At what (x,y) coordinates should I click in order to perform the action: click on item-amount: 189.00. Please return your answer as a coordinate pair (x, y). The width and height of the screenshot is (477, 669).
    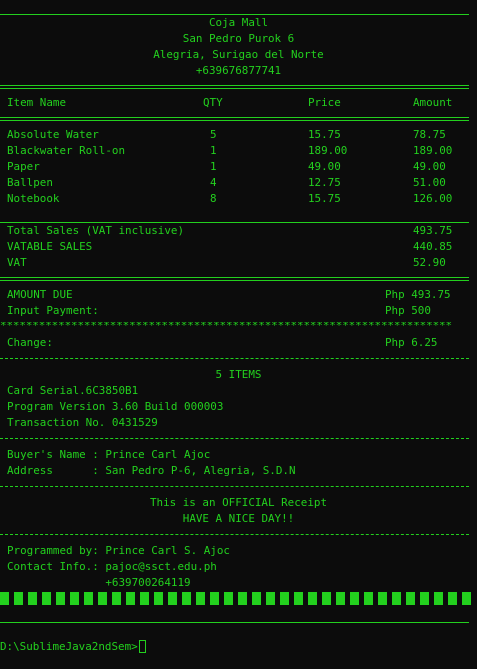
    Looking at the image, I should click on (433, 150).